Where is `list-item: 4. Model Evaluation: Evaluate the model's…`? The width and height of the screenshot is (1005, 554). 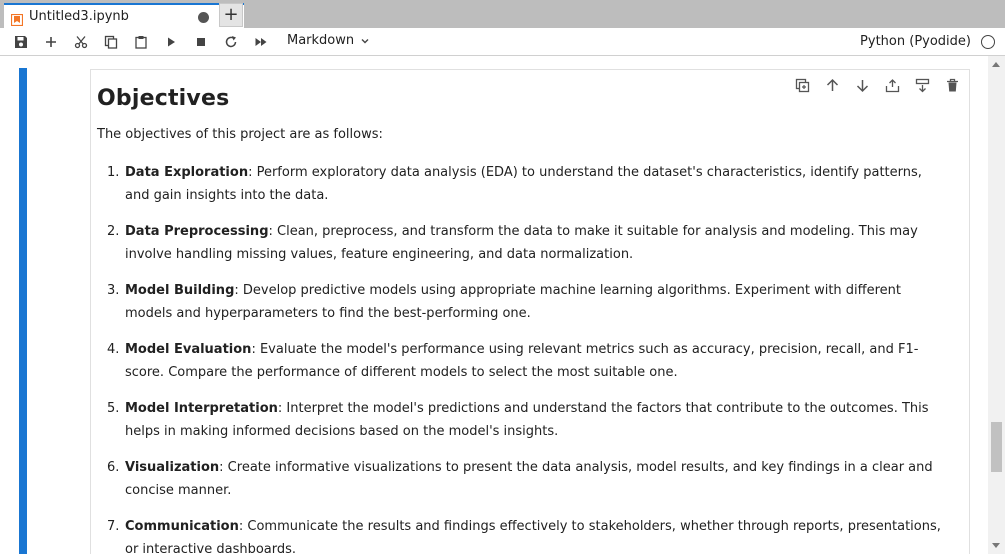
list-item: 4. Model Evaluation: Evaluate the model's… is located at coordinates (527, 361).